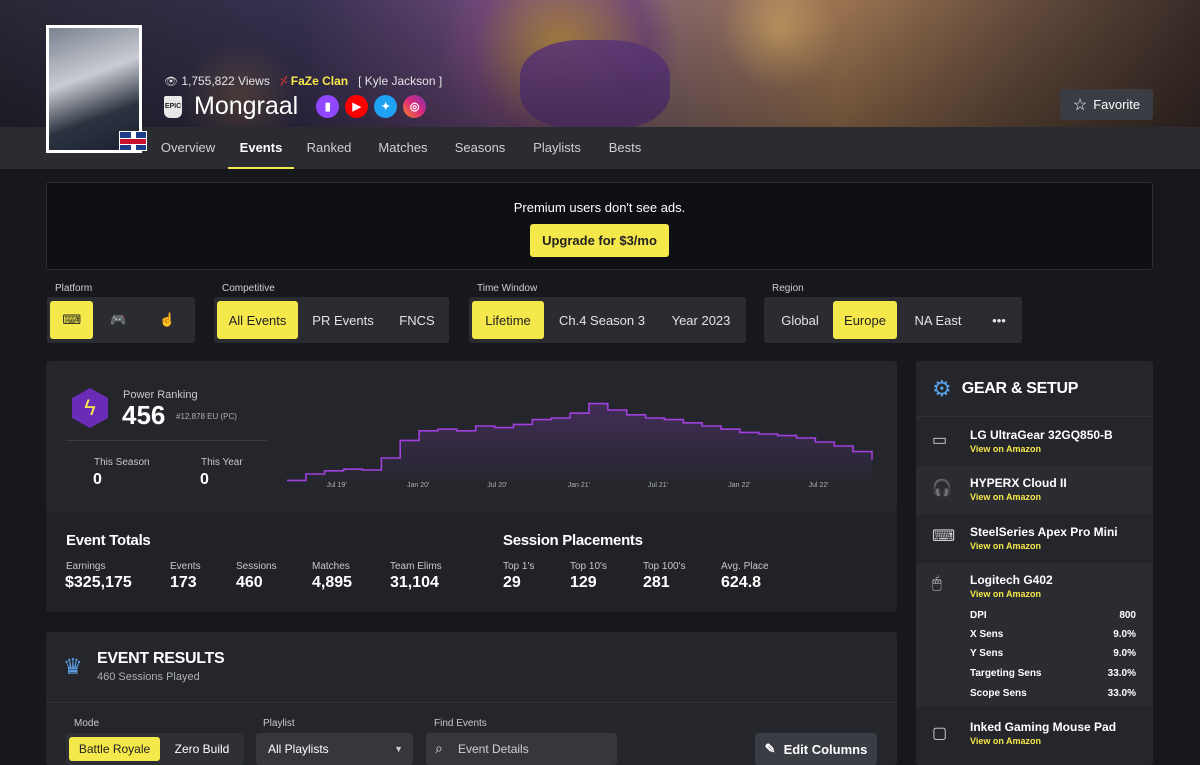 The width and height of the screenshot is (1200, 765). What do you see at coordinates (602, 320) in the screenshot?
I see `season-button: Ch.4 Season 3` at bounding box center [602, 320].